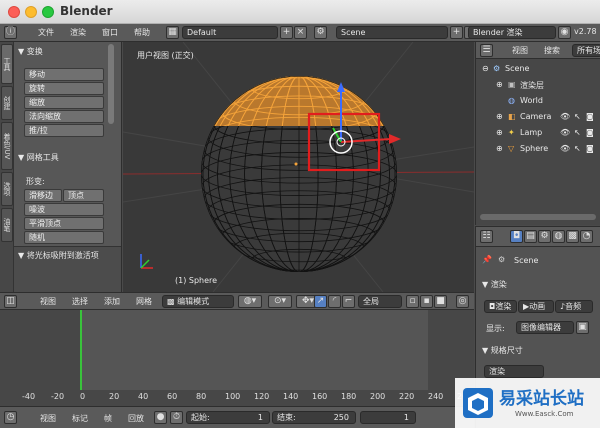  What do you see at coordinates (108, 418) in the screenshot?
I see `timeline-frame-menu: 帧` at bounding box center [108, 418].